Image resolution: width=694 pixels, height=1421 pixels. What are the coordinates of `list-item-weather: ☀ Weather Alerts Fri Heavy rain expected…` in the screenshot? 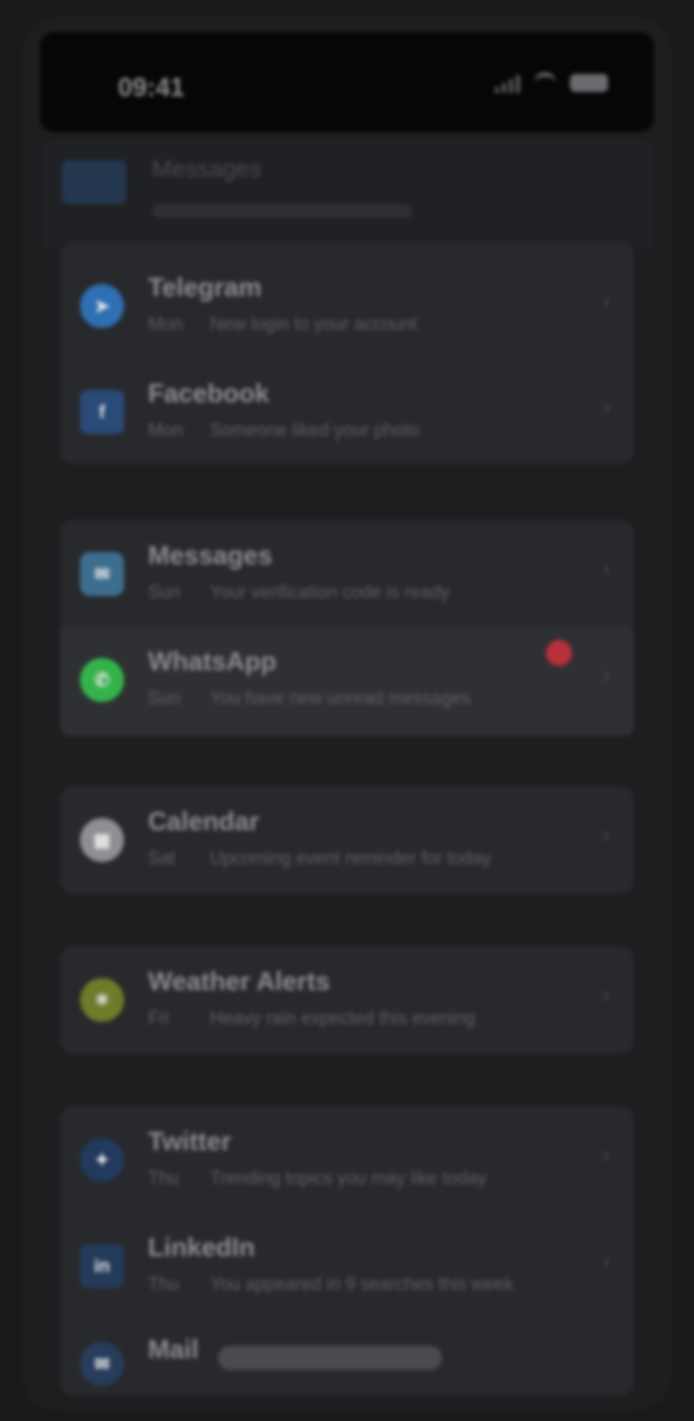 It's located at (347, 998).